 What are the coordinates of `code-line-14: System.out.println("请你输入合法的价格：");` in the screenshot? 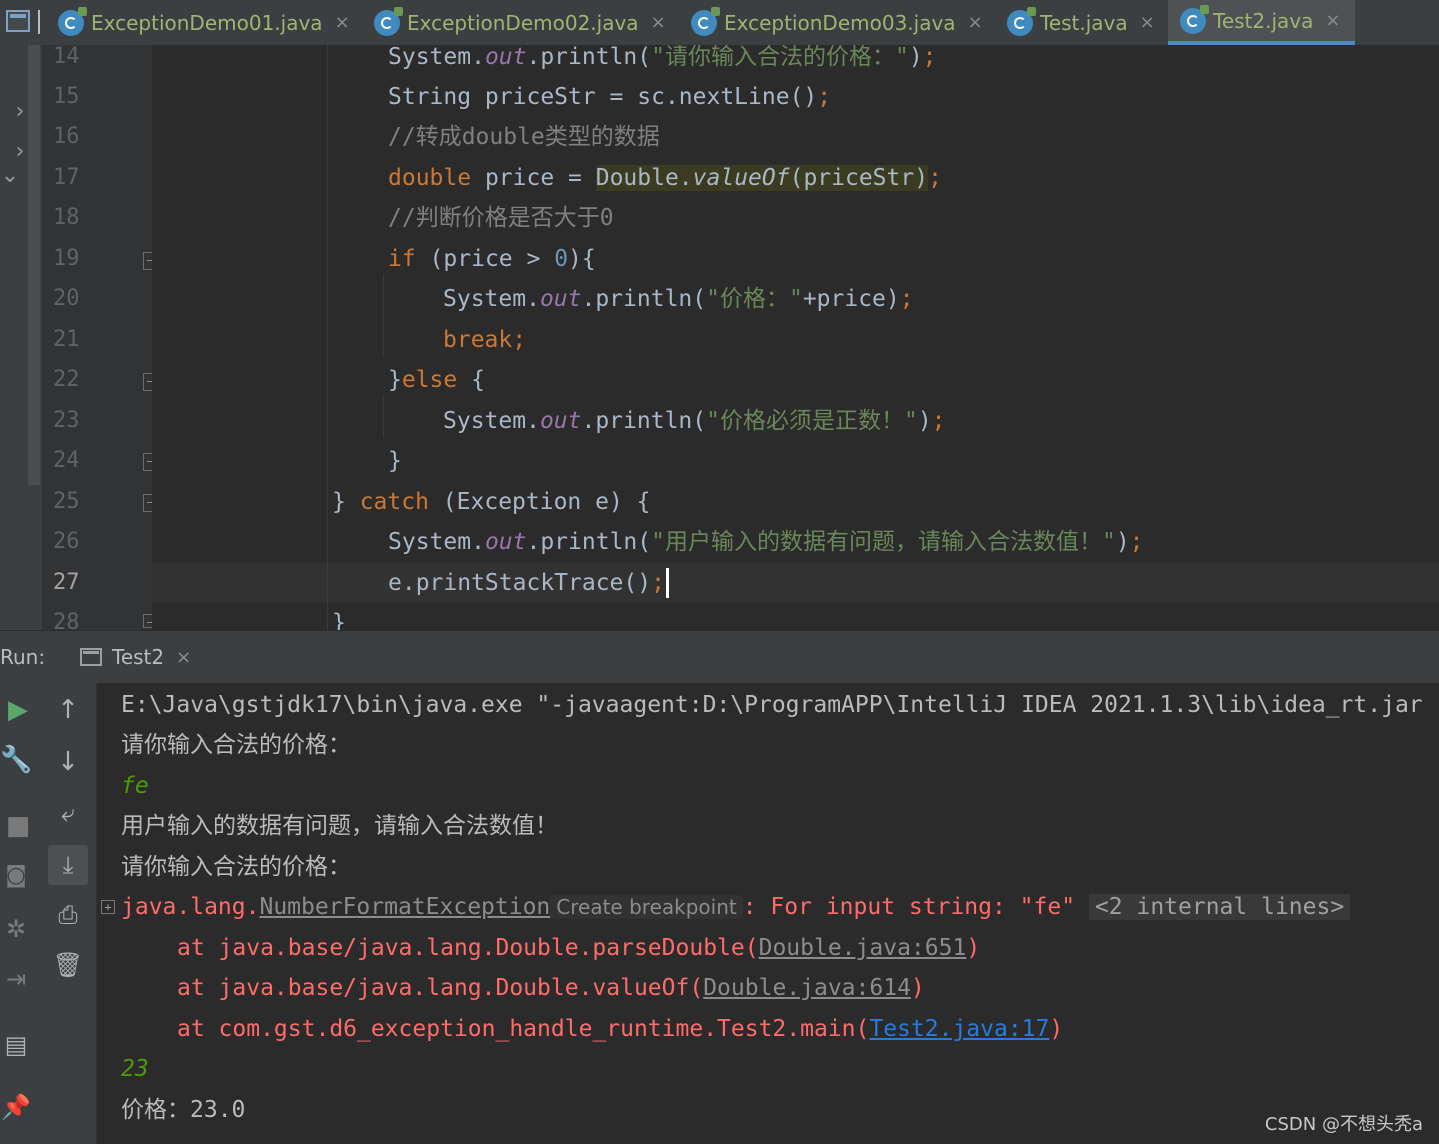 It's located at (662, 57).